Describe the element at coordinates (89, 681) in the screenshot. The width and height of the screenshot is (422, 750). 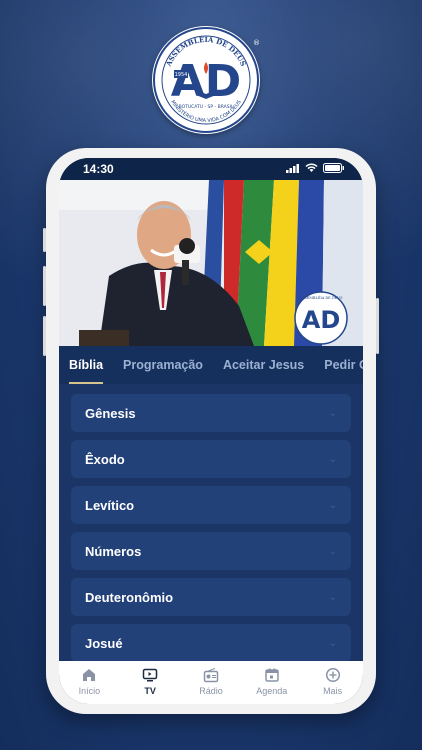
I see `tabbar-inicio: Início` at that location.